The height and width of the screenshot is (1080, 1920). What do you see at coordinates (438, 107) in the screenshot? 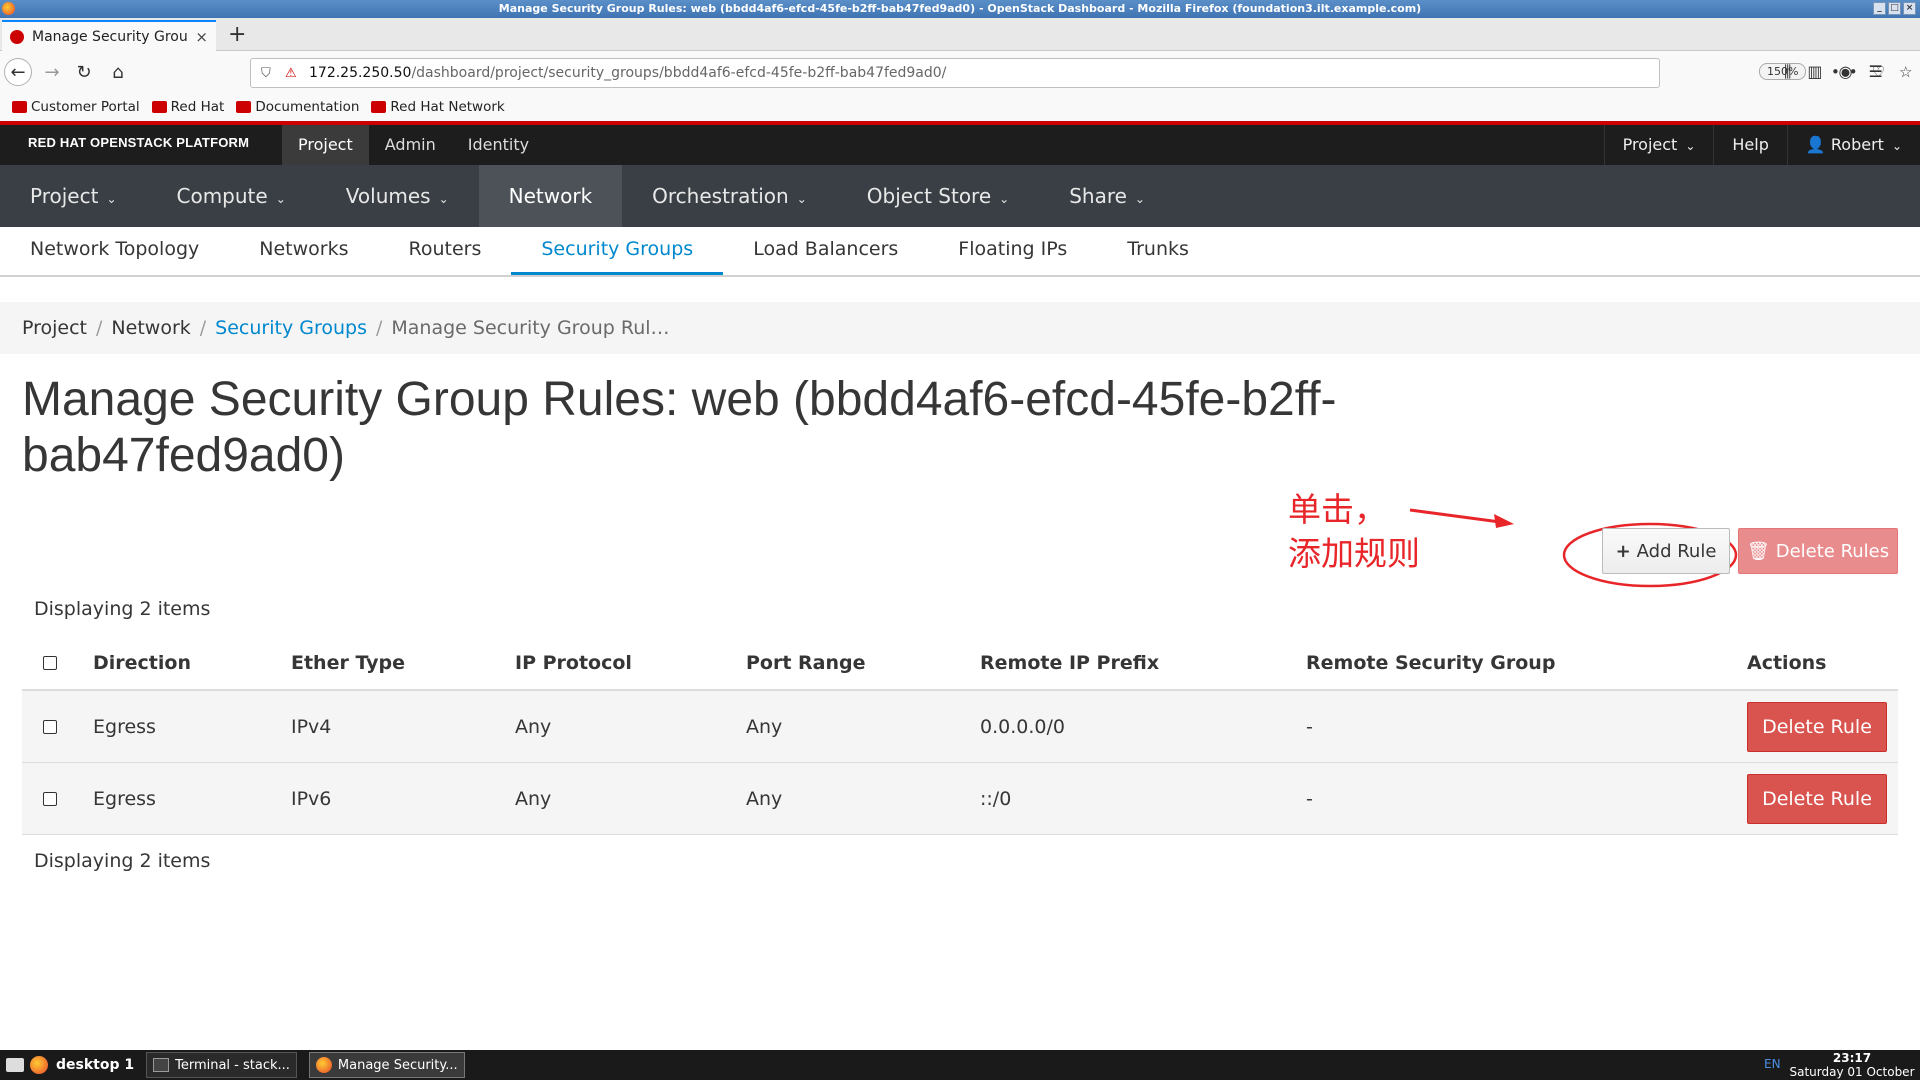
I see `bookmark-red-hat-network: Red Hat Network` at bounding box center [438, 107].